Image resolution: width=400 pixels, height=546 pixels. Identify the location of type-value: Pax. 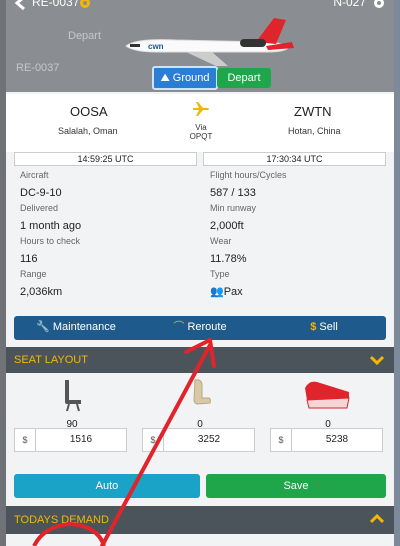
(233, 292).